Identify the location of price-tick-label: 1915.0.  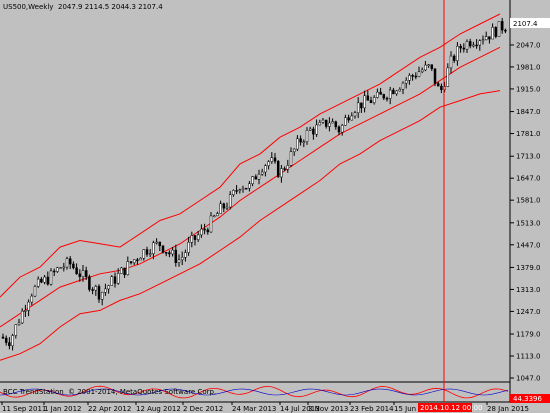
(528, 89).